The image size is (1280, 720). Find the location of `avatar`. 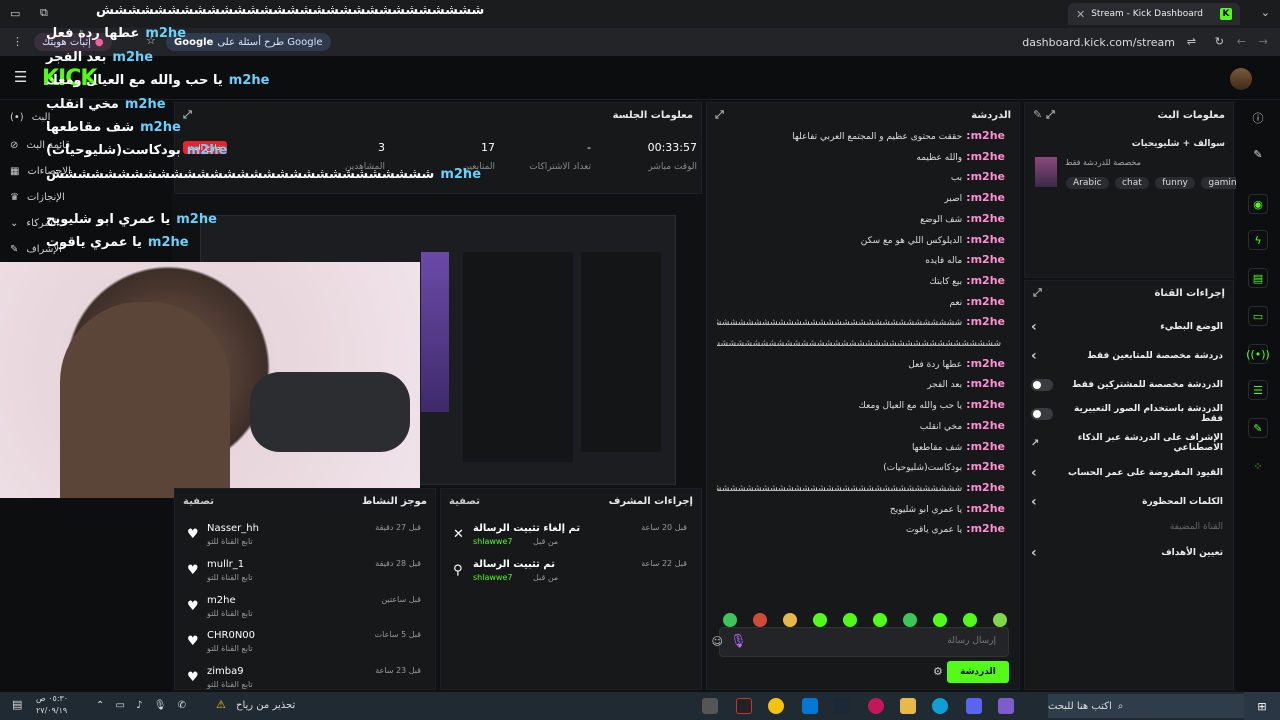

avatar is located at coordinates (1241, 79).